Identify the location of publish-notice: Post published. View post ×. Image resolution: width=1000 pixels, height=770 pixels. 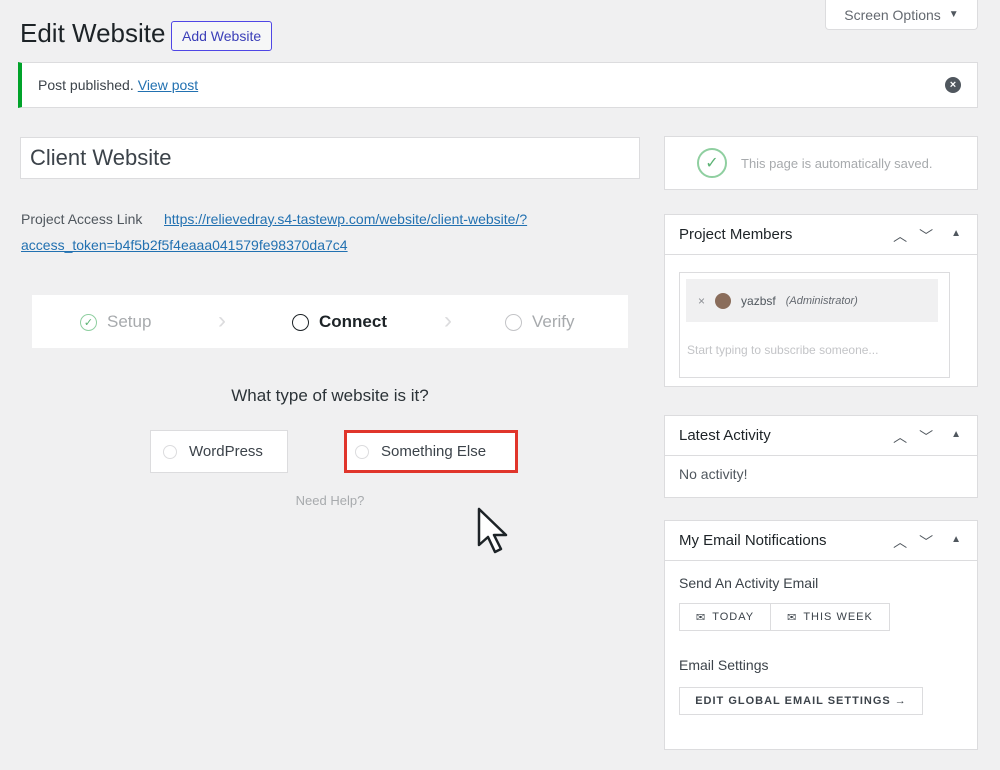
(498, 85).